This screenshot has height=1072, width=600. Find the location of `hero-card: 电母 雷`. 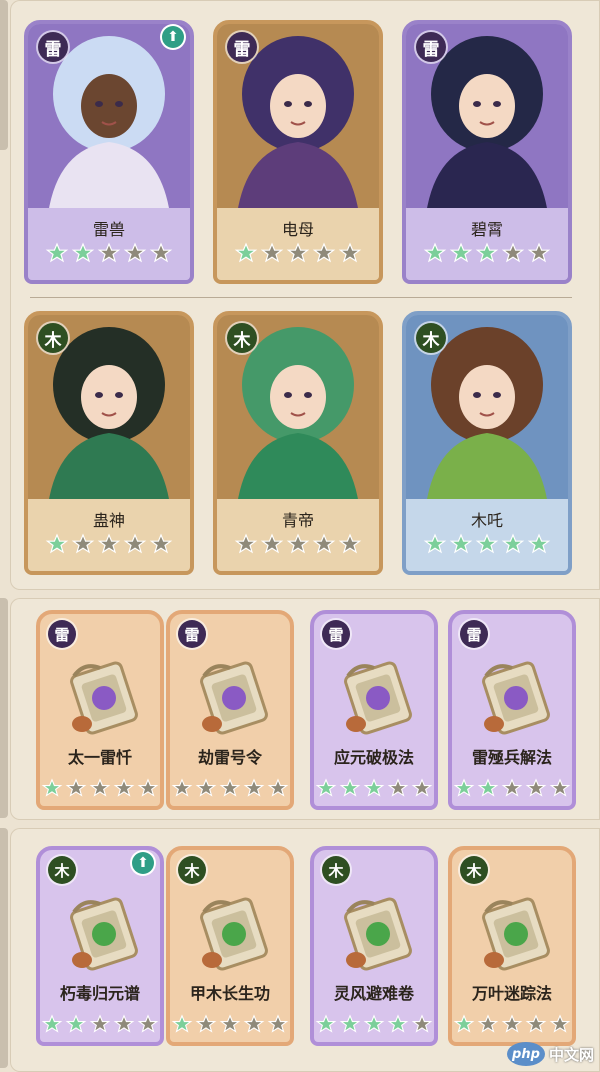

hero-card: 电母 雷 is located at coordinates (298, 152).